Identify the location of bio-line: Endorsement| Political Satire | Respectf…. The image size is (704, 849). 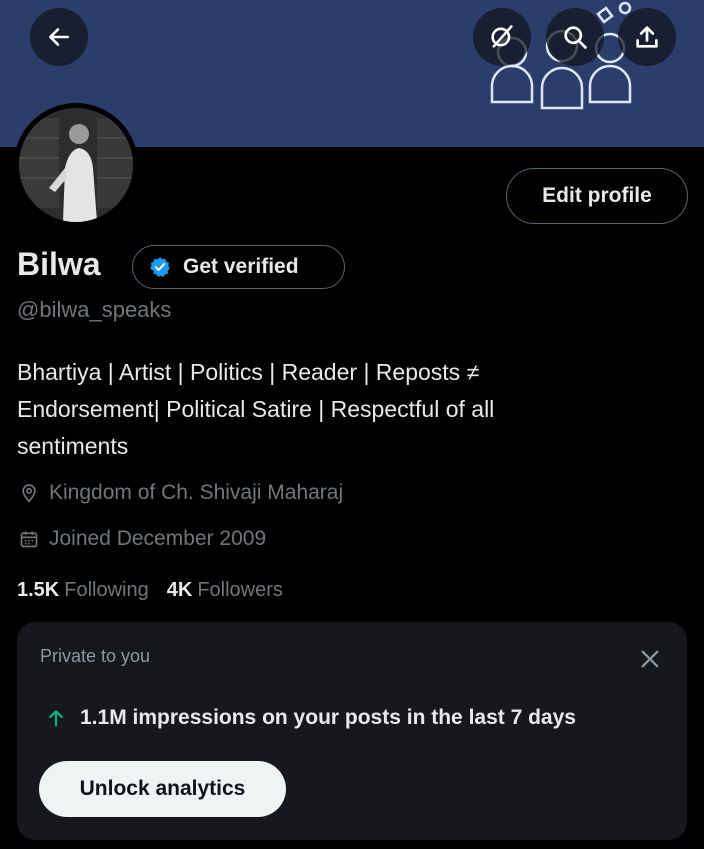
(256, 409).